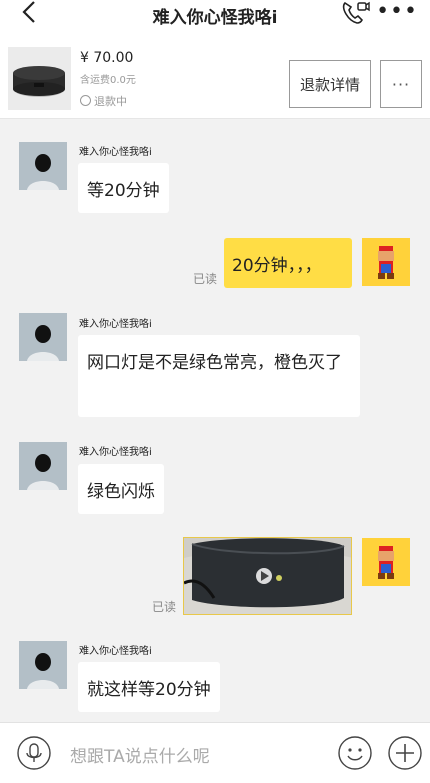 This screenshot has height=783, width=430. Describe the element at coordinates (401, 84) in the screenshot. I see `product-more-button: ···` at that location.